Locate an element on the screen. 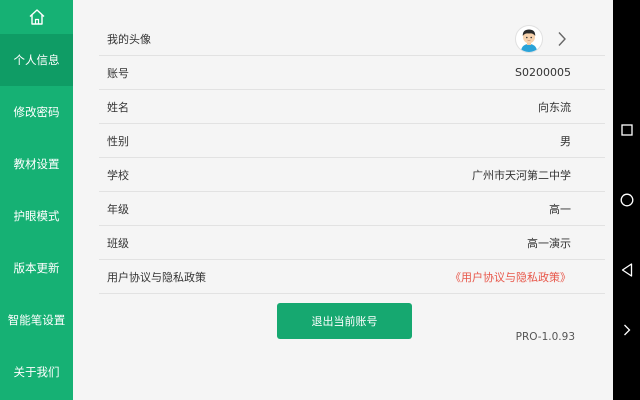 This screenshot has height=400, width=640. agreement-row: 用户协议与隐私政策 《用户协议与隐私政策》 is located at coordinates (352, 277).